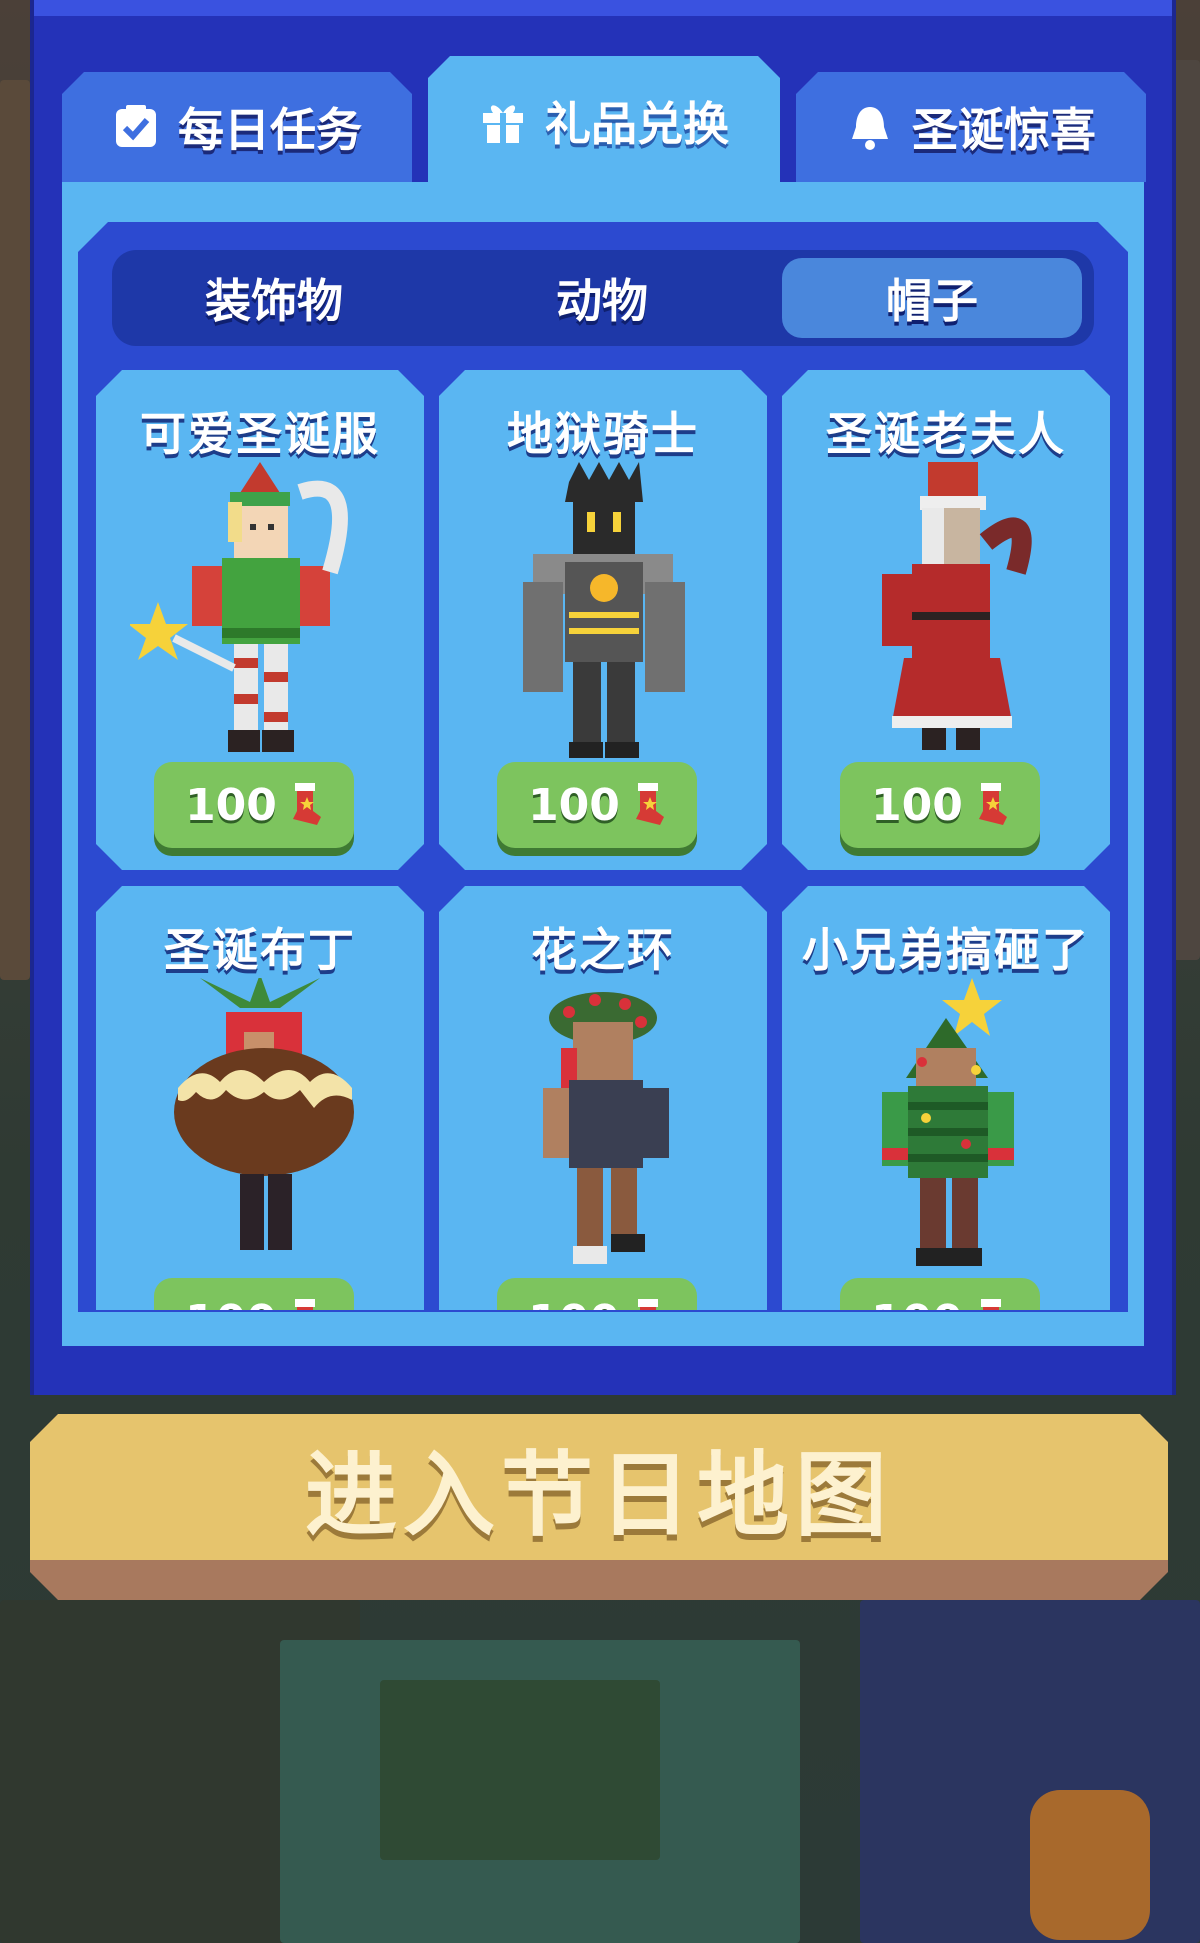 This screenshot has width=1200, height=1943. I want to click on category-tabs: 装饰物 动物 帽子, so click(603, 298).